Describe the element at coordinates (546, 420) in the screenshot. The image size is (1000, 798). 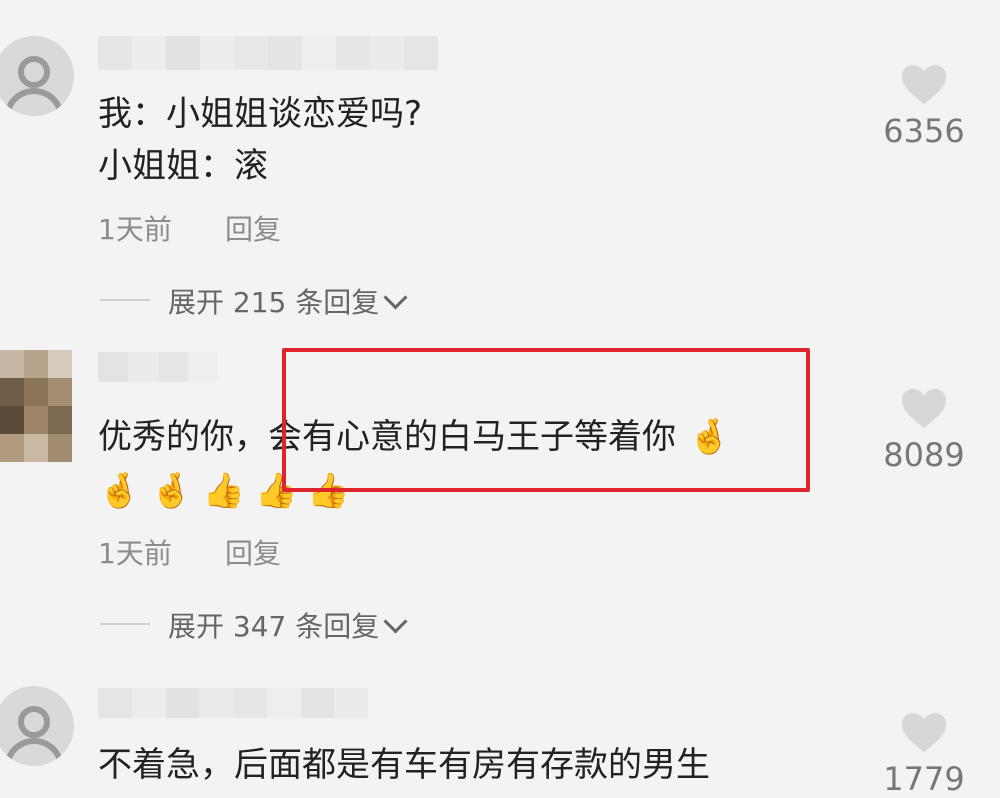
I see `highlight-box` at that location.